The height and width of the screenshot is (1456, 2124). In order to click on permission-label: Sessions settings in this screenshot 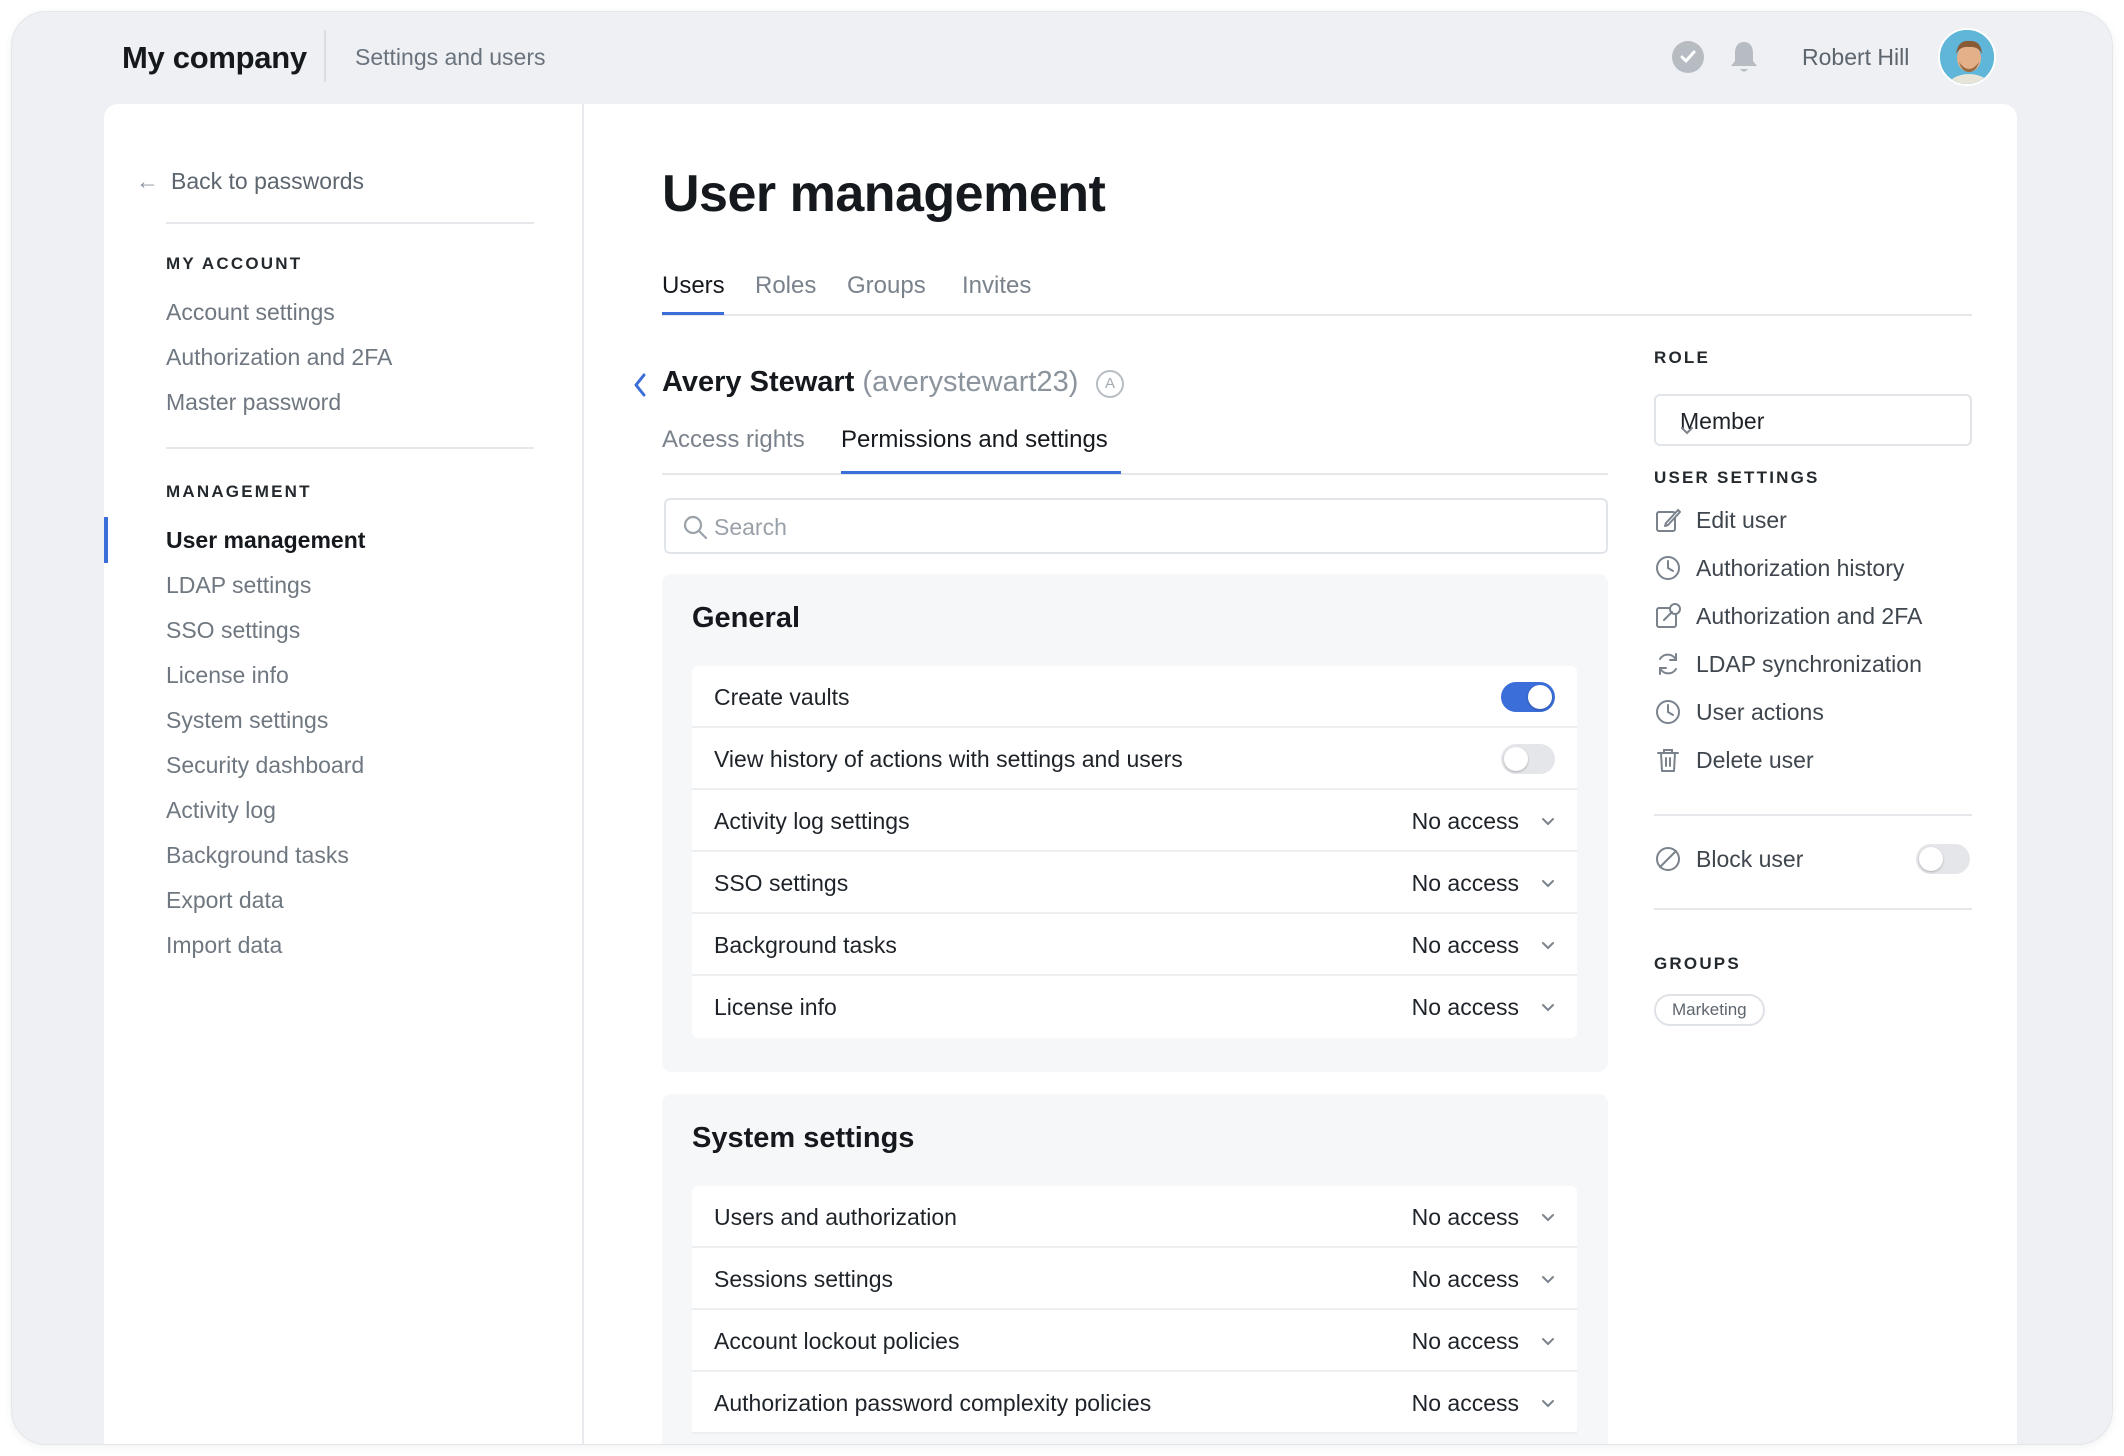, I will do `click(803, 1279)`.